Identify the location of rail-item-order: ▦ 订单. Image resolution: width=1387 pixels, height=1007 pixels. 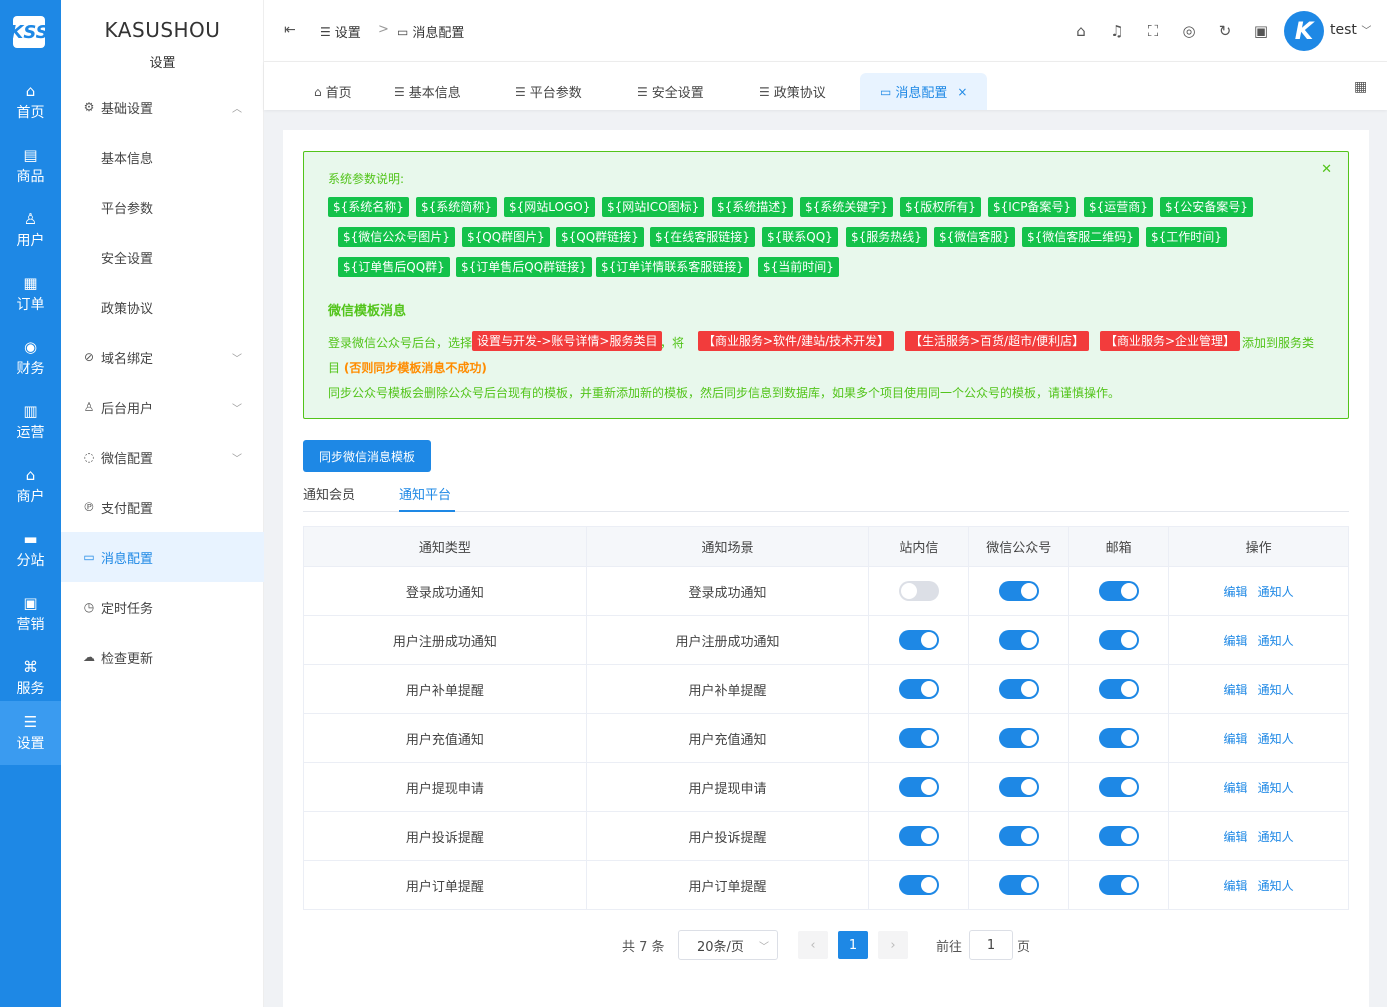
(30, 294).